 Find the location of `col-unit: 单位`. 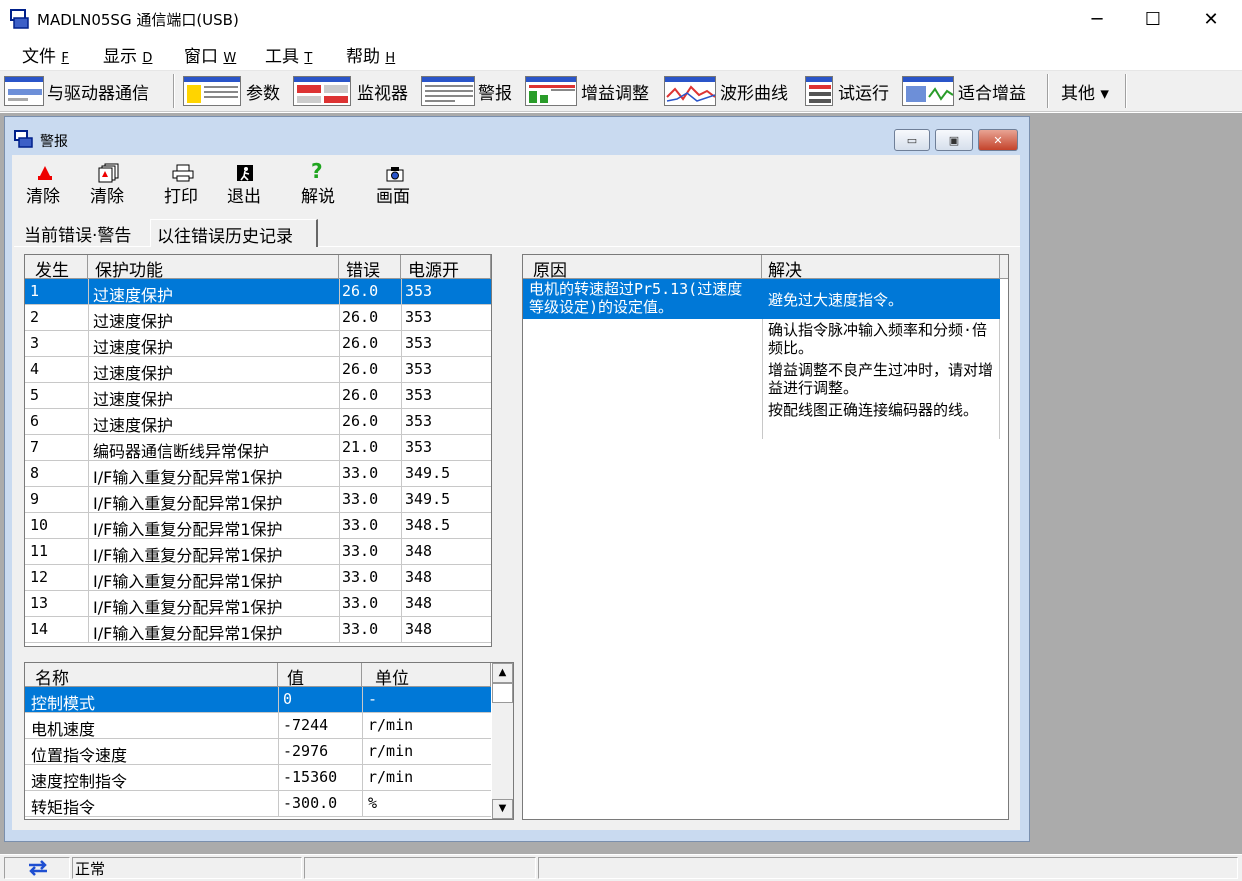

col-unit: 单位 is located at coordinates (392, 676).